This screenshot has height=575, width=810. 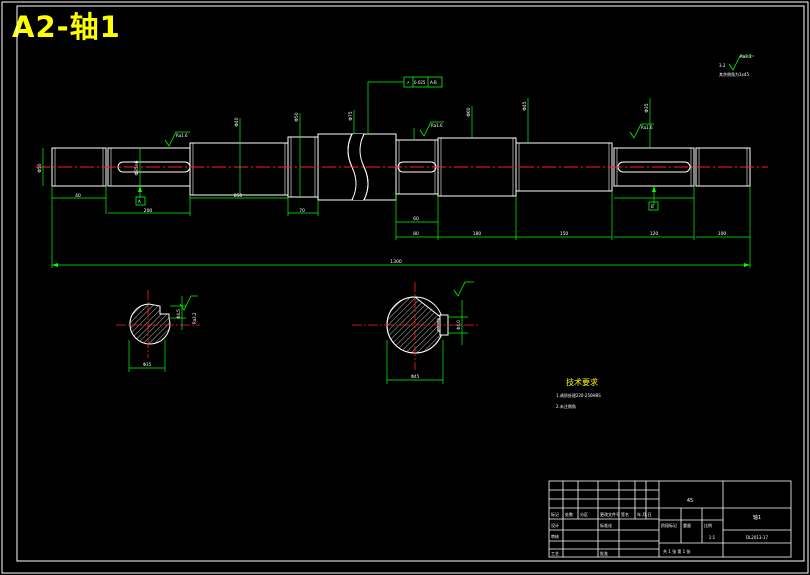 I want to click on section-dim: Φ45, so click(x=415, y=376).